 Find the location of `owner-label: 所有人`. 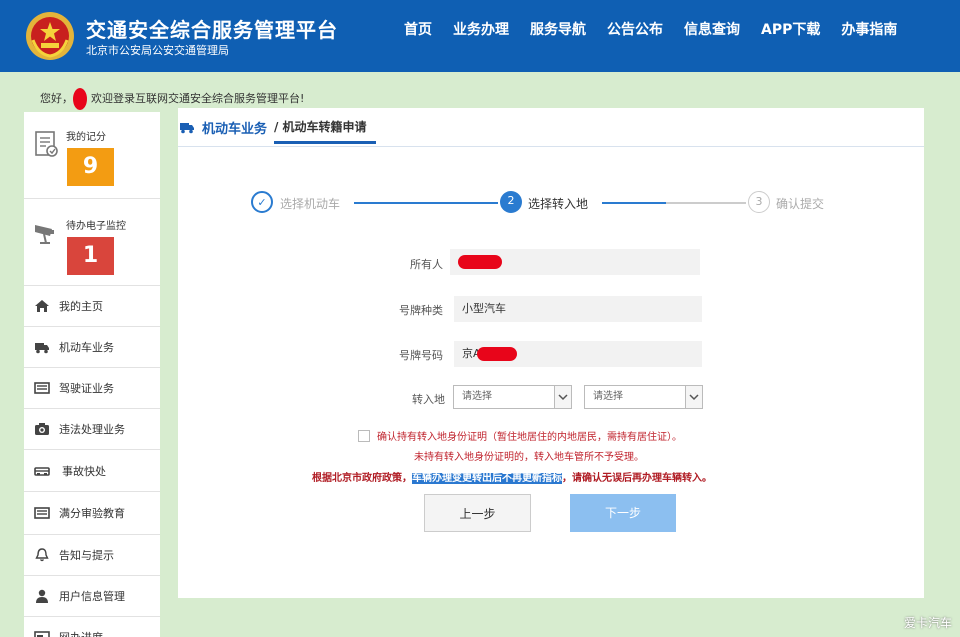

owner-label: 所有人 is located at coordinates (426, 264).